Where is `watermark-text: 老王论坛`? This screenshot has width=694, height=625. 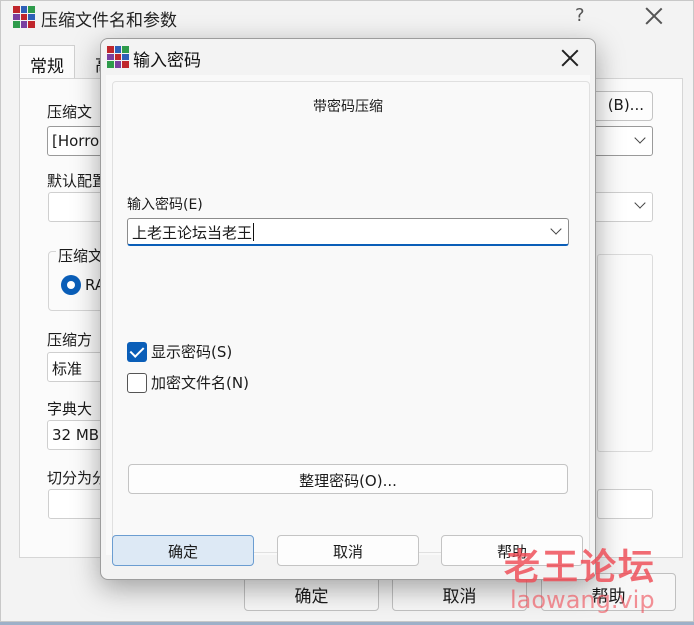
watermark-text: 老王论坛 is located at coordinates (580, 567).